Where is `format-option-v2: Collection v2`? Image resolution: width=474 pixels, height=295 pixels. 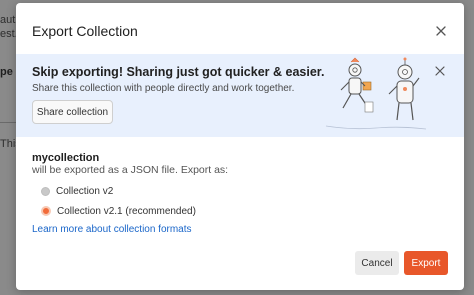 format-option-v2: Collection v2 is located at coordinates (77, 191).